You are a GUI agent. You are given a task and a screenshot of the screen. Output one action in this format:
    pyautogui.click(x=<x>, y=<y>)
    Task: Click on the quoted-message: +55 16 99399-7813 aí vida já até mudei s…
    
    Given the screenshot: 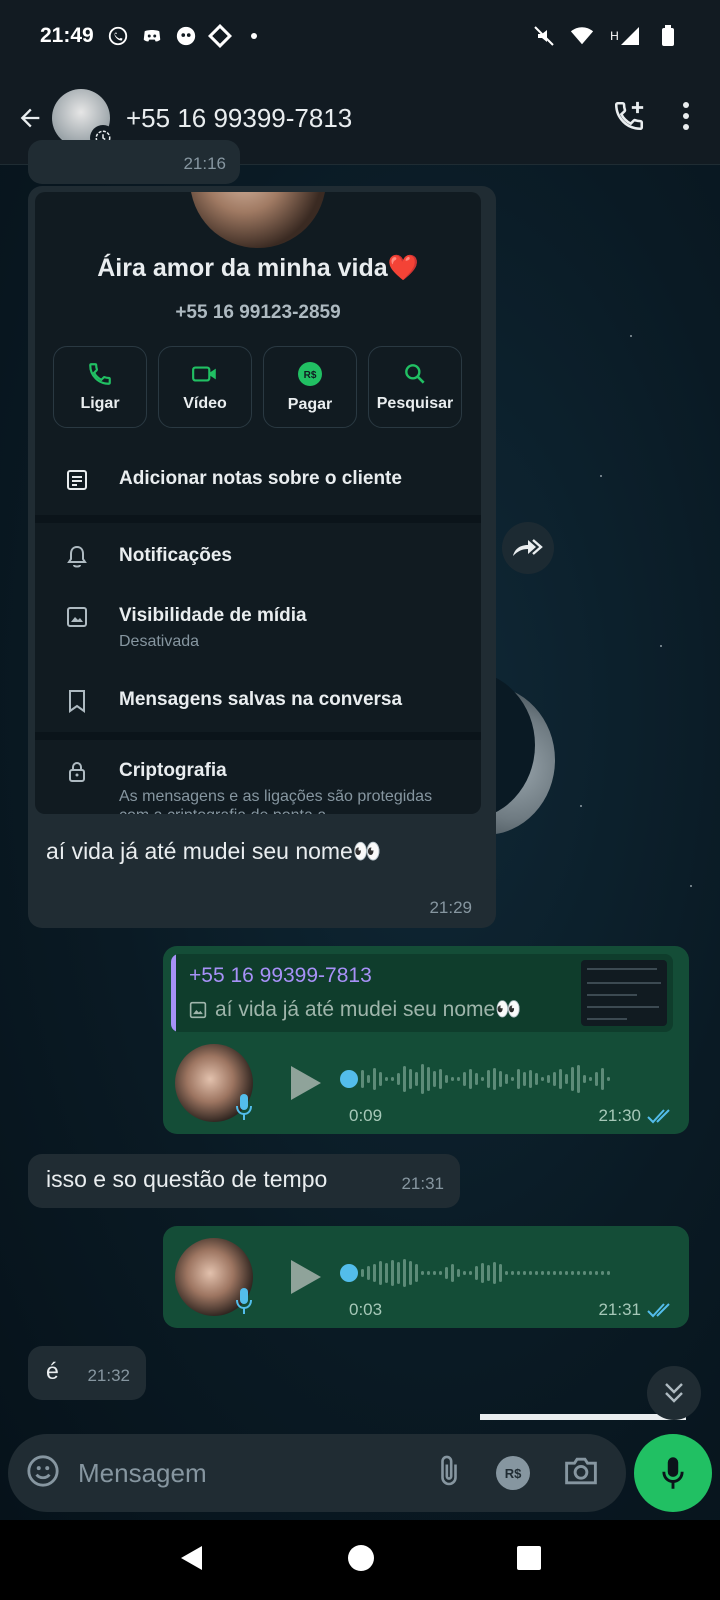 What is the action you would take?
    pyautogui.click(x=422, y=993)
    